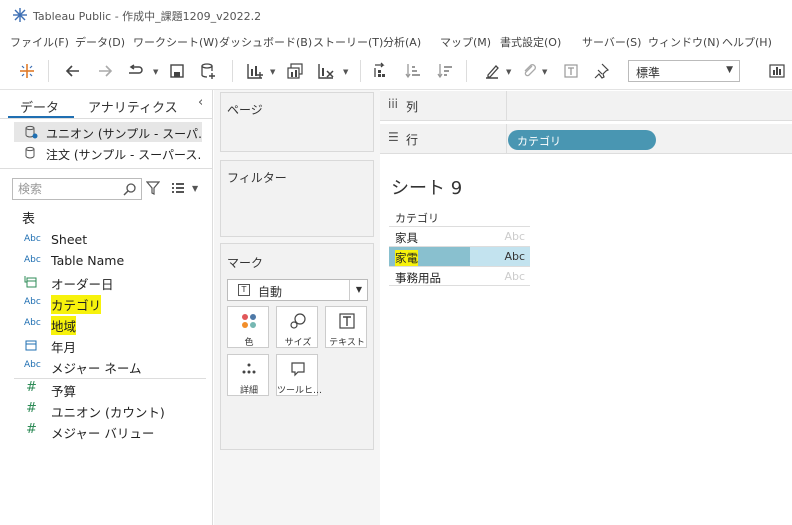 Image resolution: width=792 pixels, height=525 pixels. What do you see at coordinates (611, 42) in the screenshot?
I see `menu-server: サーバー(S)` at bounding box center [611, 42].